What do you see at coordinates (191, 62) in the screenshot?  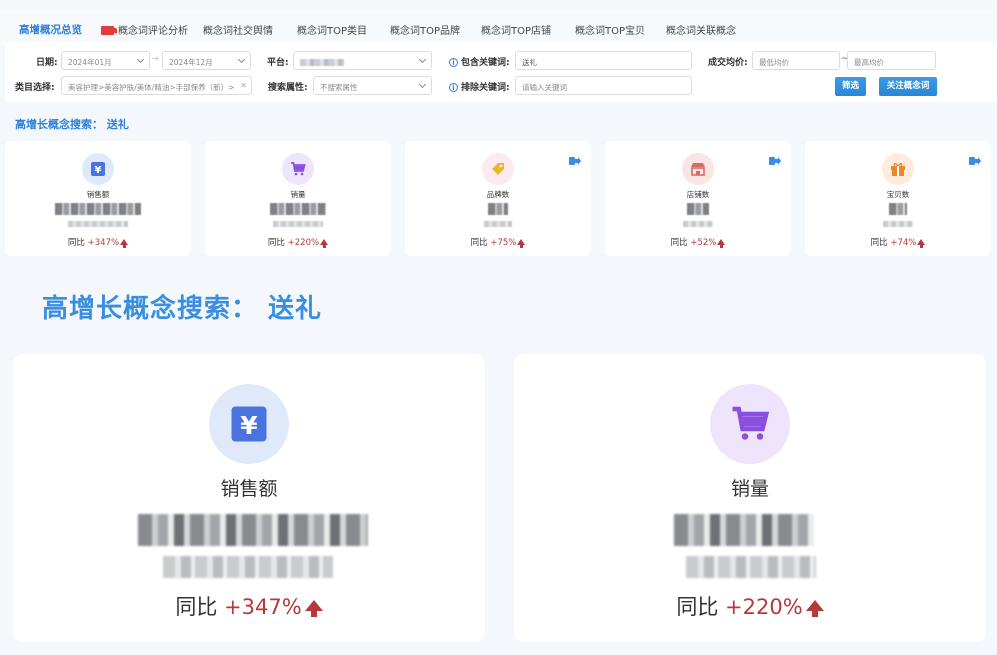 I see `date-end-value: 2024年12月` at bounding box center [191, 62].